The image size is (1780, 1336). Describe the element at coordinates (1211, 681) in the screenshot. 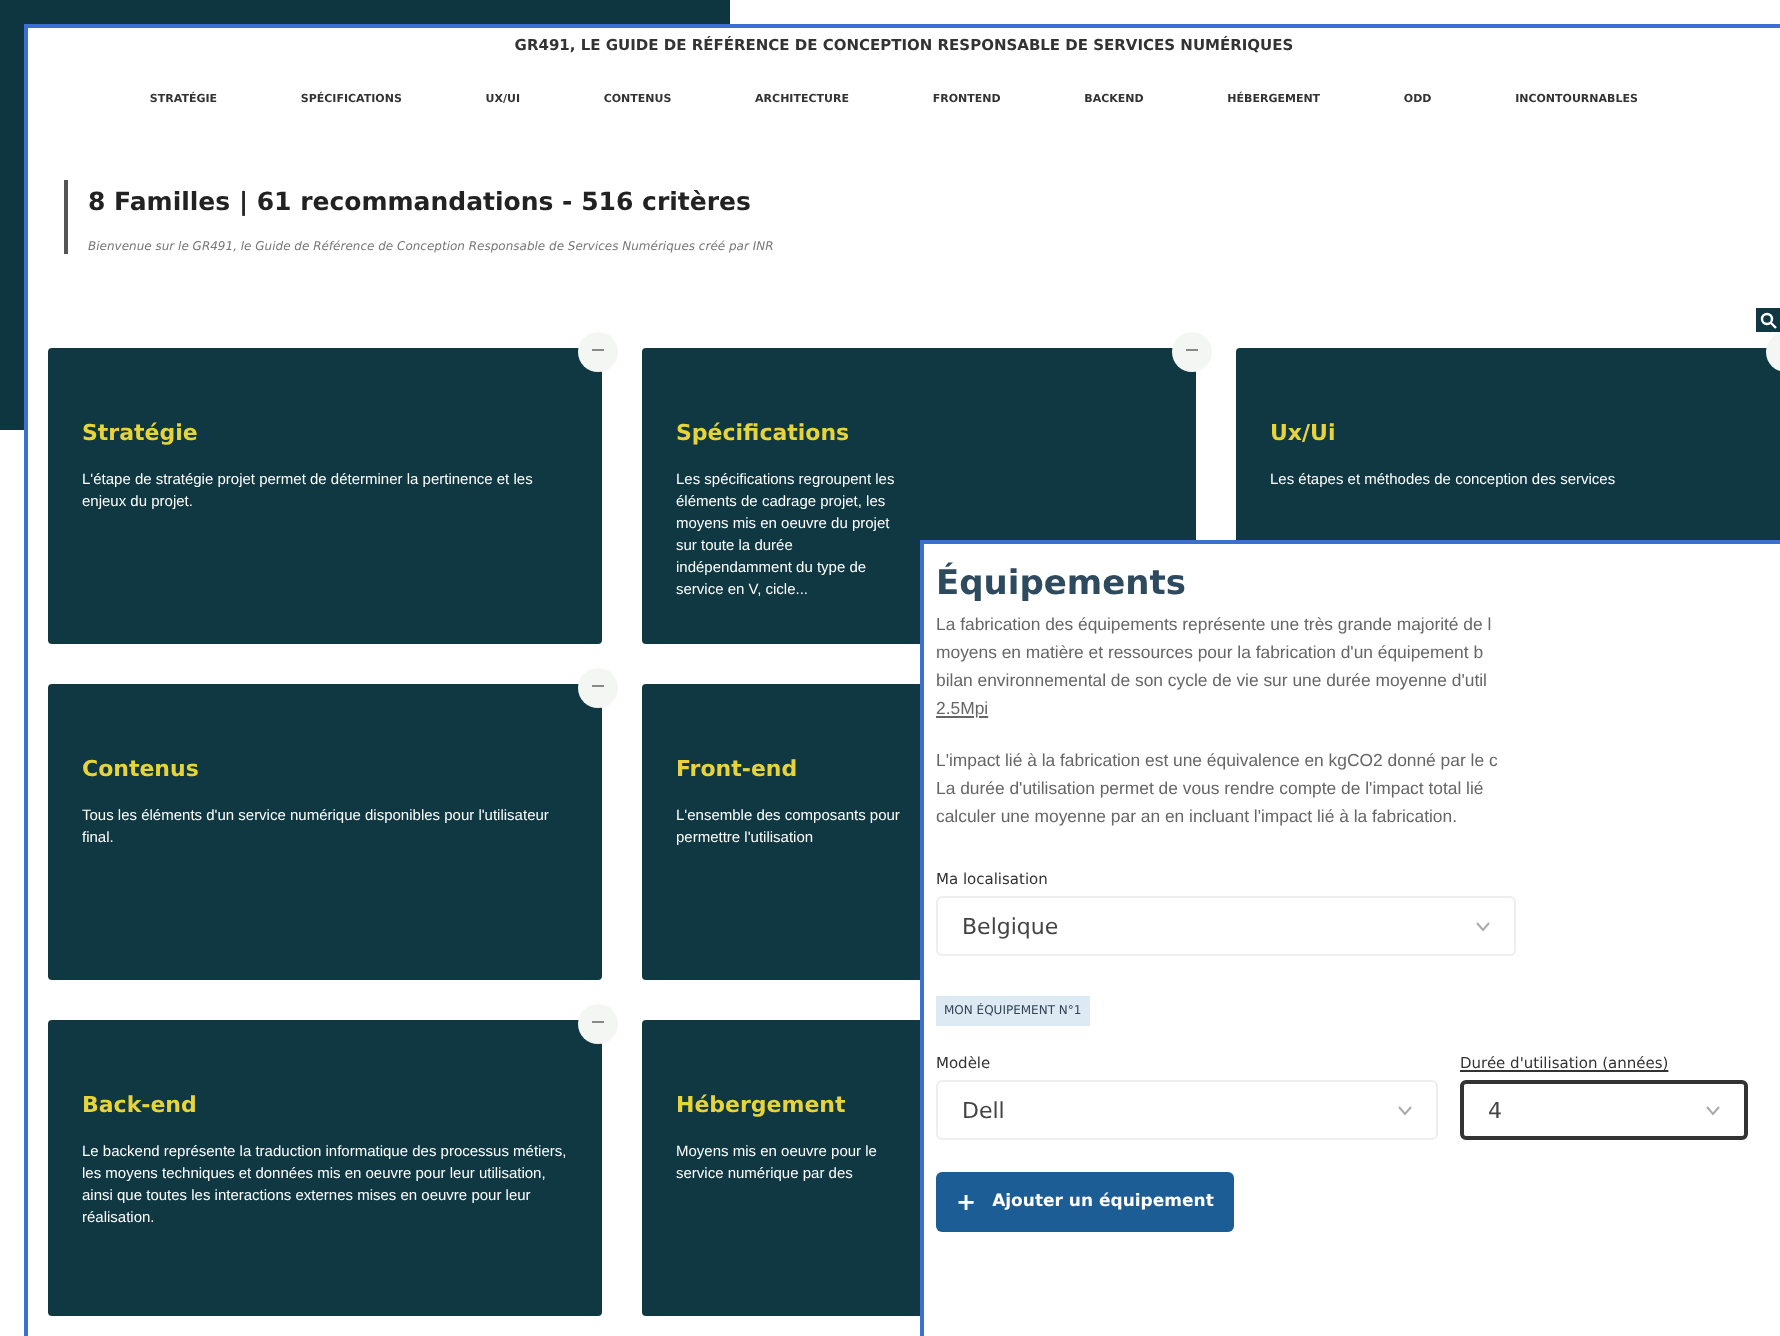

I see `paragraph-line: bilan environnemental de son cycle de vie sur une durée moyenne d'util` at that location.